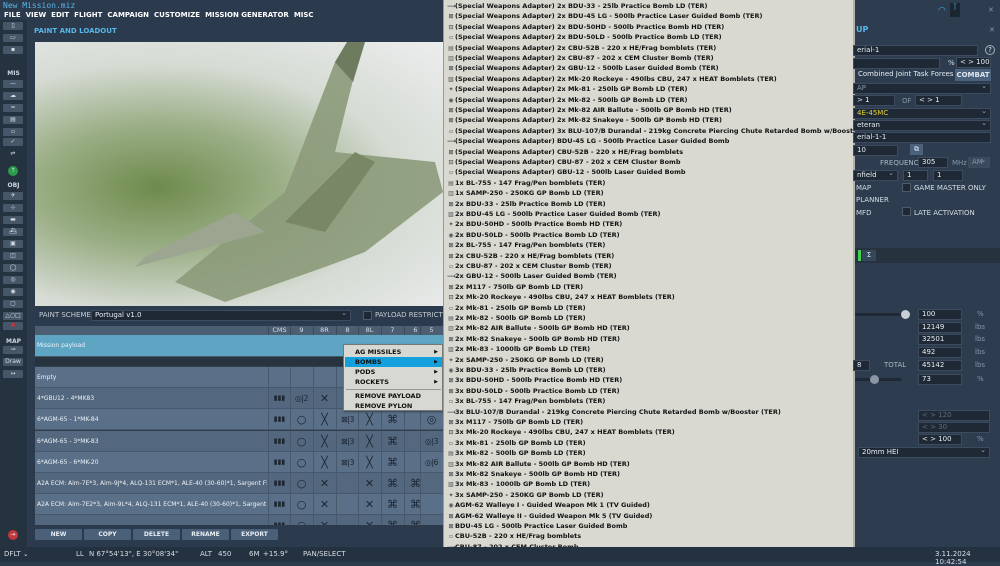 Image resolution: width=1000 pixels, height=566 pixels. I want to click on weapon-option: ▥1x SAMP-250 - 250KG GP Bomb LD (TER), so click(525, 193).